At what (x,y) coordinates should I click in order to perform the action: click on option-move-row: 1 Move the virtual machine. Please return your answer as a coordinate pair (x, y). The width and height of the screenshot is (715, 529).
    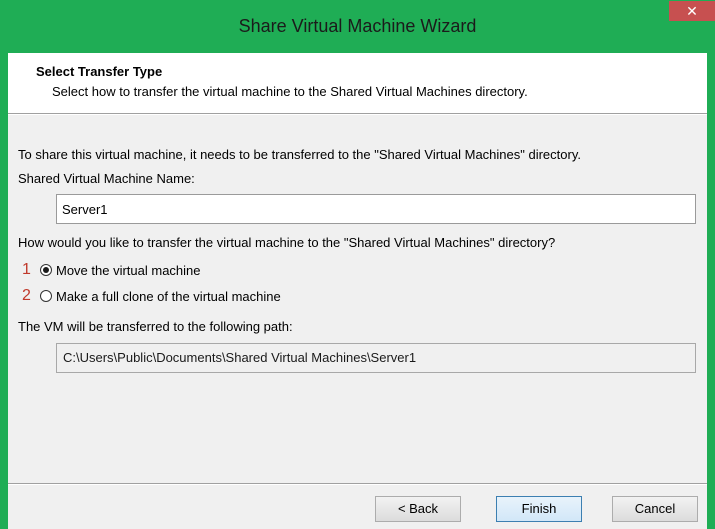
    Looking at the image, I should click on (111, 270).